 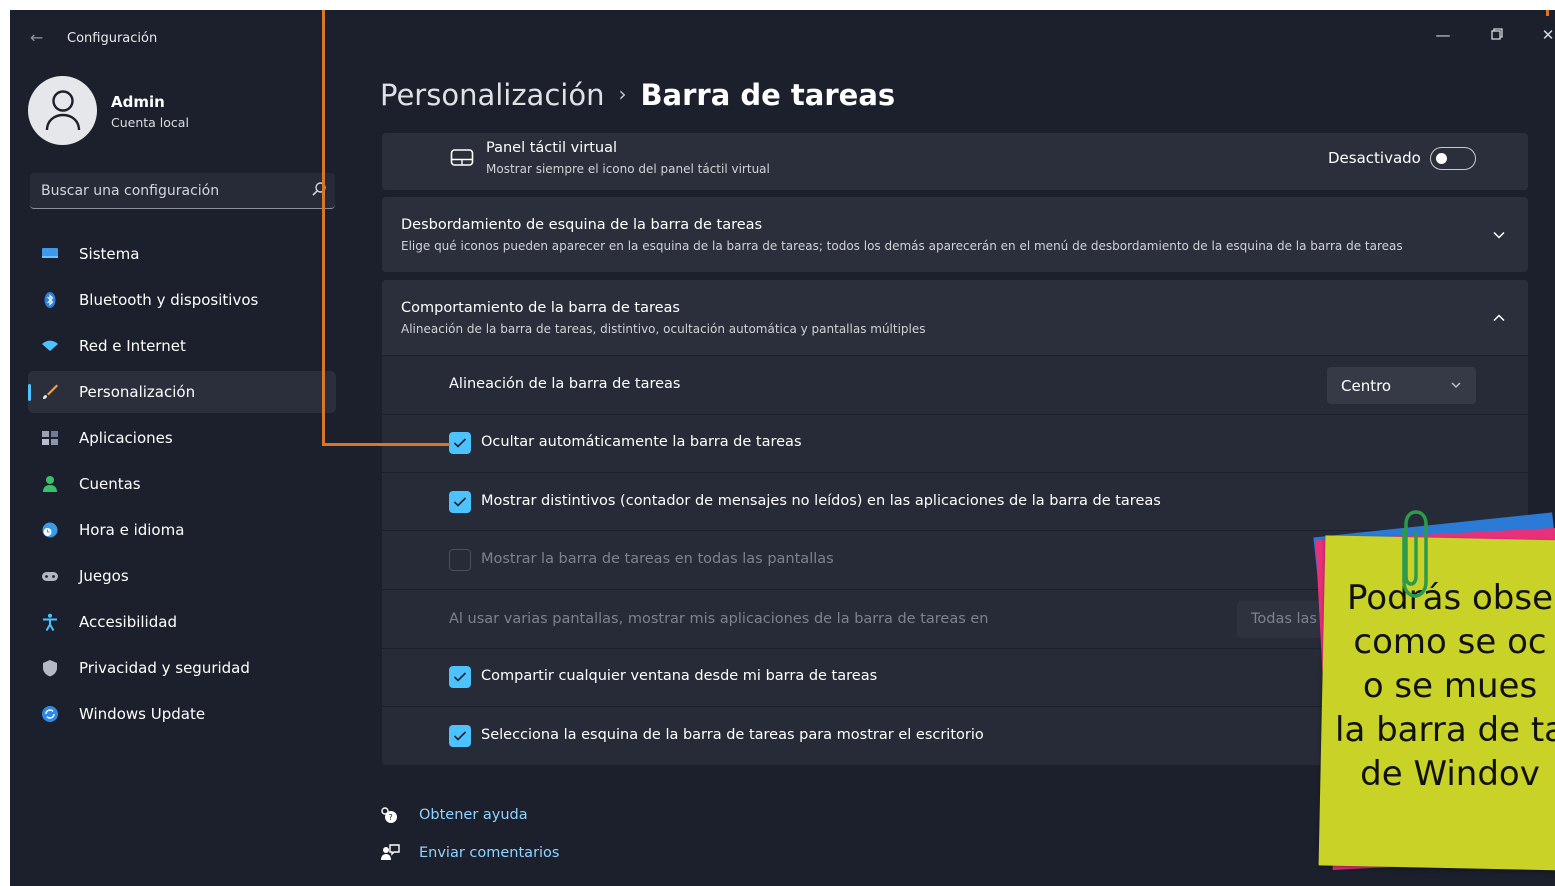 I want to click on alignment-value: Centro, so click(x=1366, y=386).